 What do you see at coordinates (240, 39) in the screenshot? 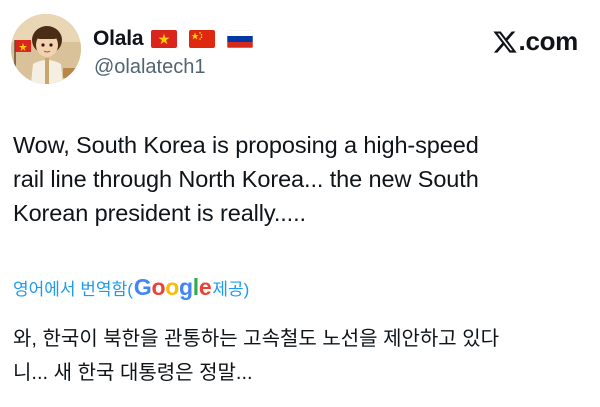
I see `russia-flag-icon` at bounding box center [240, 39].